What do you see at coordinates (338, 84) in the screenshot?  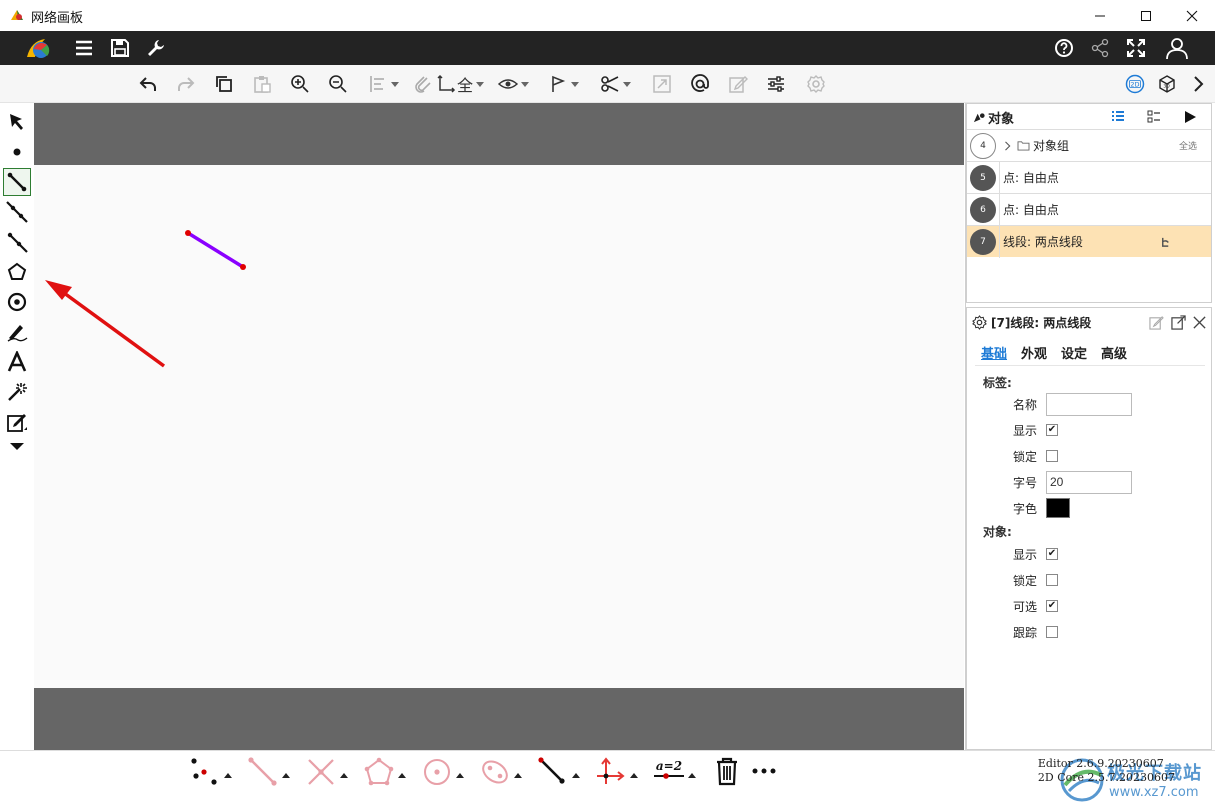 I see `zoom-out-button` at bounding box center [338, 84].